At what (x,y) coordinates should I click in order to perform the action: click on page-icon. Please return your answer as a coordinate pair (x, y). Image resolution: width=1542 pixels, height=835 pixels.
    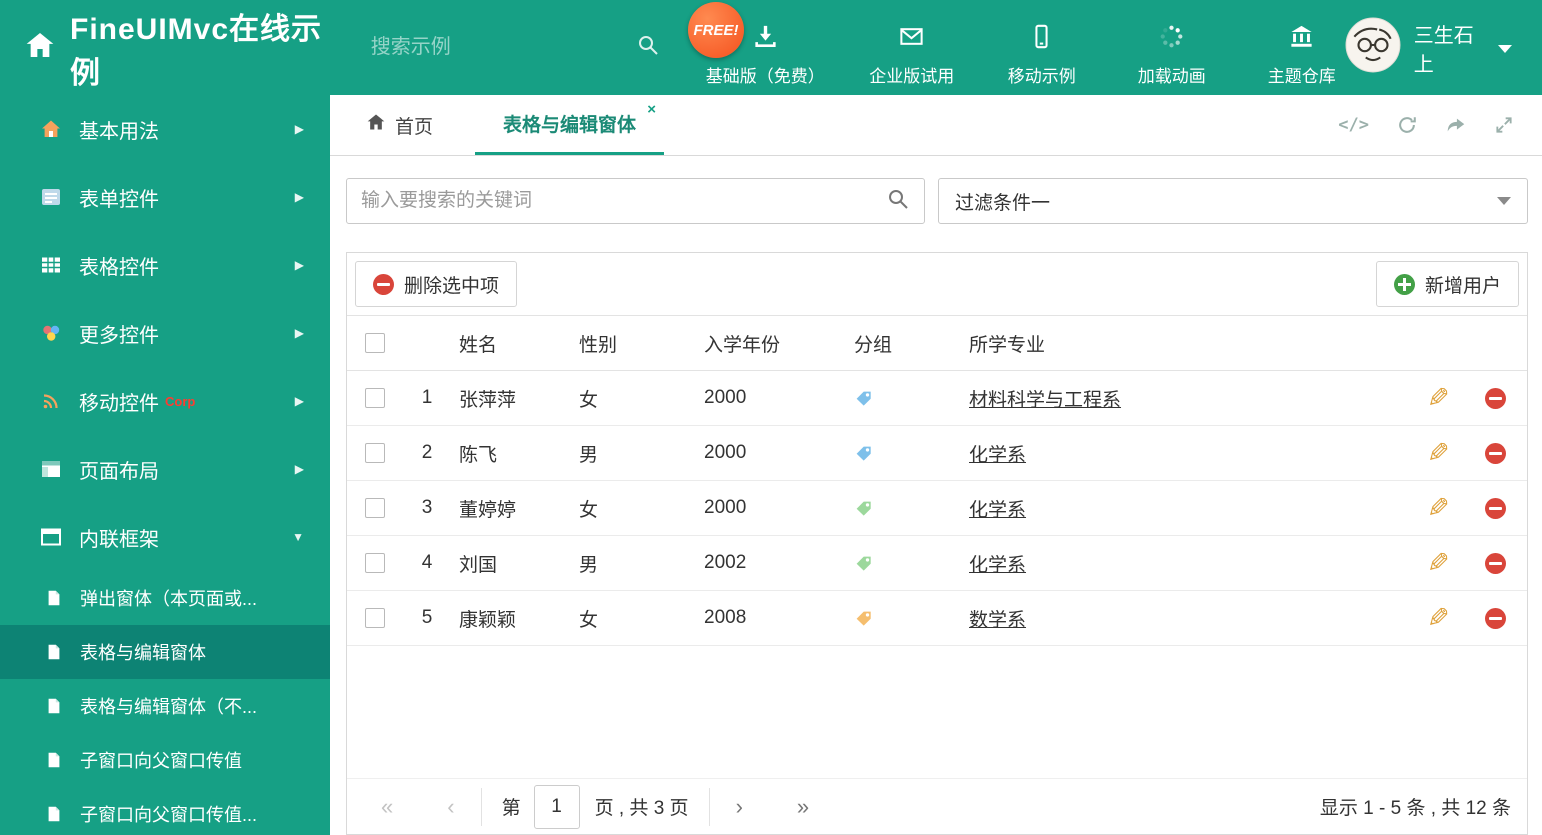
    Looking at the image, I should click on (54, 760).